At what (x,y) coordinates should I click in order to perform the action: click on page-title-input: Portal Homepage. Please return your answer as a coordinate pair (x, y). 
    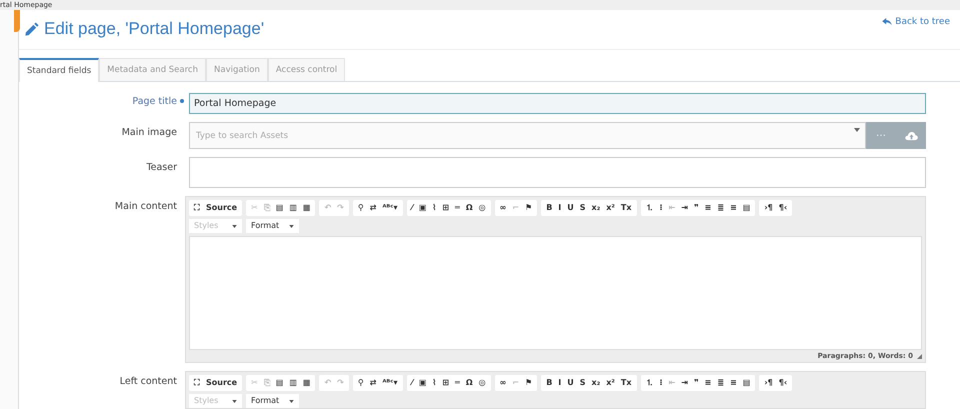
    Looking at the image, I should click on (557, 103).